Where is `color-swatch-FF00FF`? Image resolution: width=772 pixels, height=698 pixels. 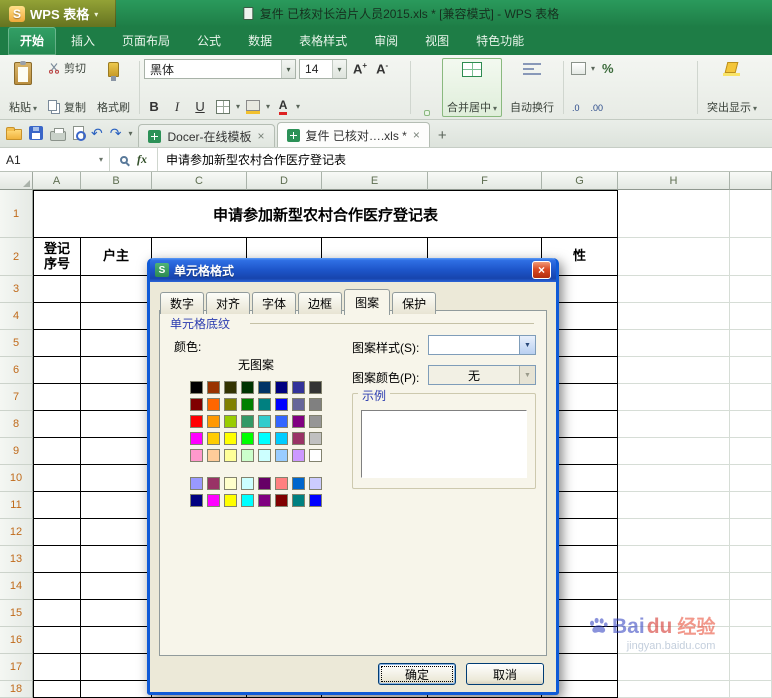 color-swatch-FF00FF is located at coordinates (196, 438).